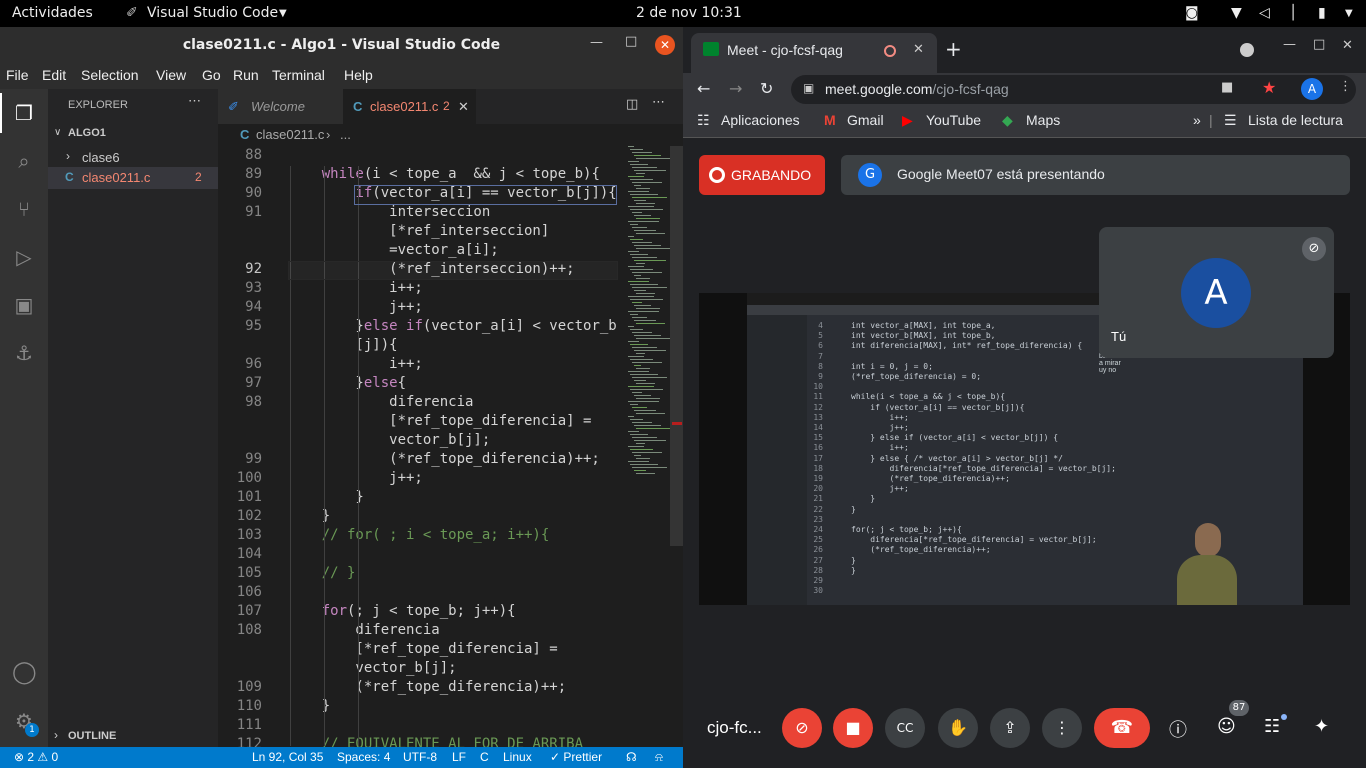 This screenshot has height=768, width=1366. Describe the element at coordinates (24, 673) in the screenshot. I see `account-icon: ◯` at that location.